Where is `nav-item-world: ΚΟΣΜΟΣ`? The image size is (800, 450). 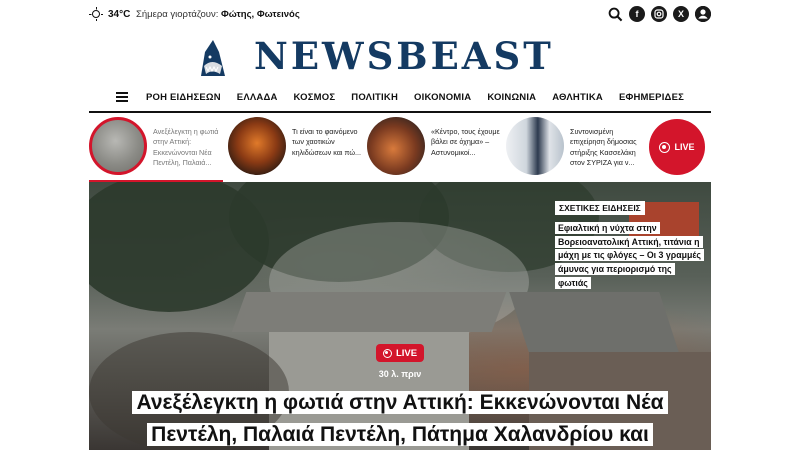
nav-item-world: ΚΟΣΜΟΣ is located at coordinates (315, 97).